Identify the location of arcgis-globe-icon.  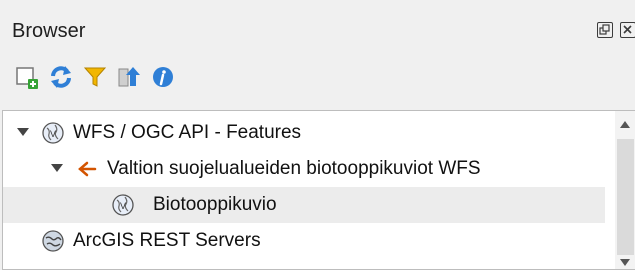
(53, 241).